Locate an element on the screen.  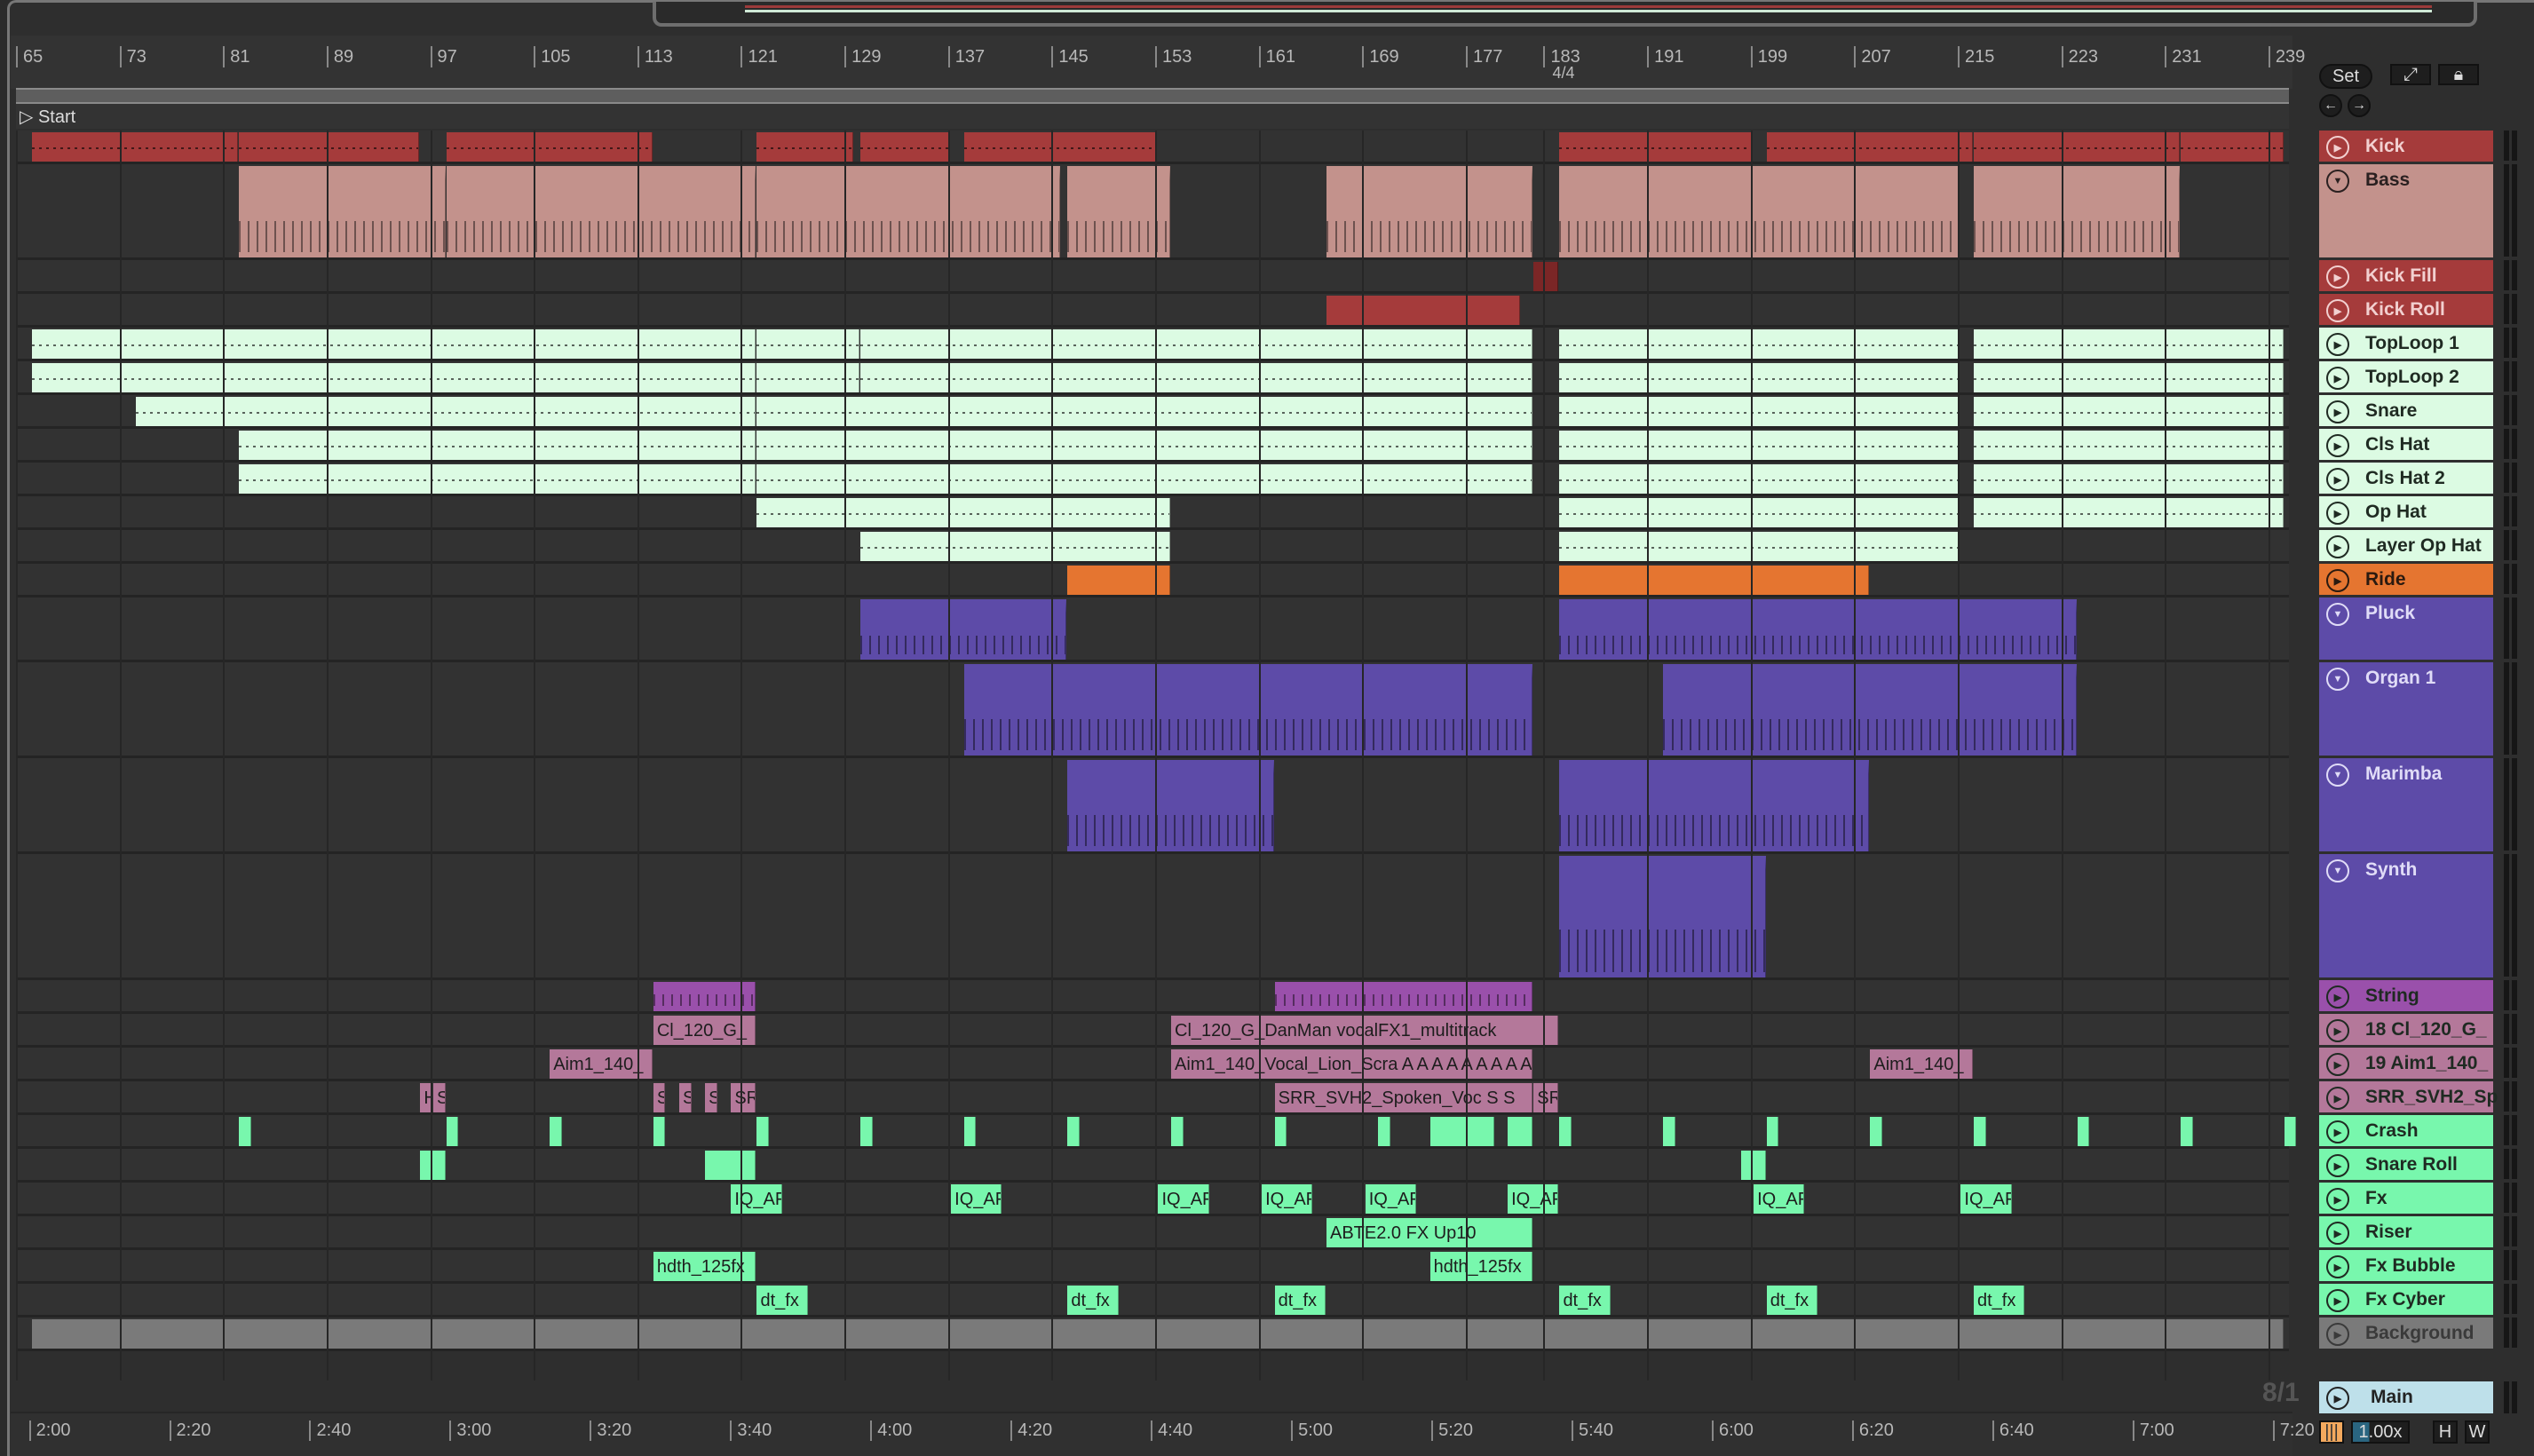
set-button: Set is located at coordinates (2345, 76).